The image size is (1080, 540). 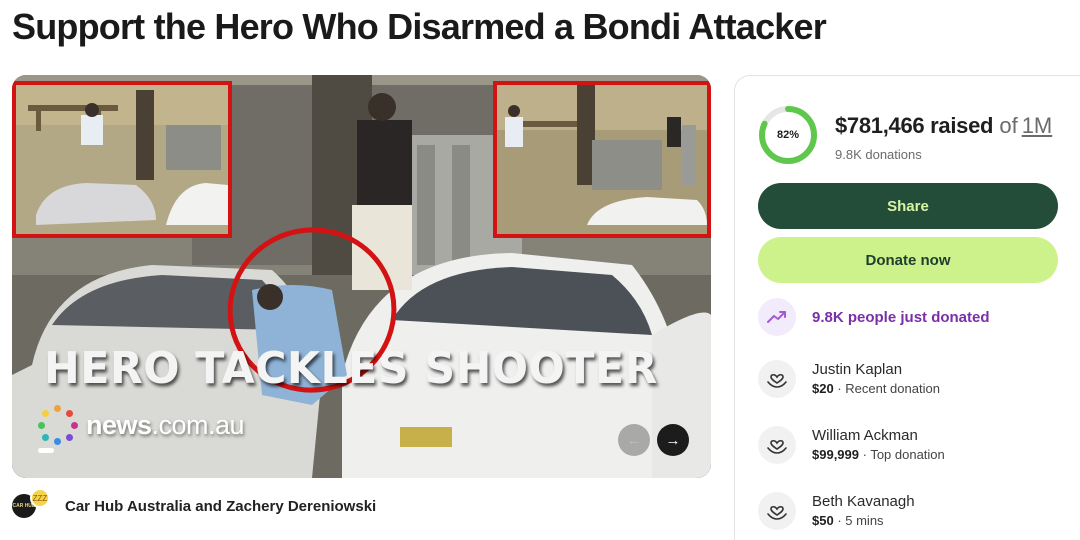 I want to click on news-brand-name: news, so click(x=119, y=424).